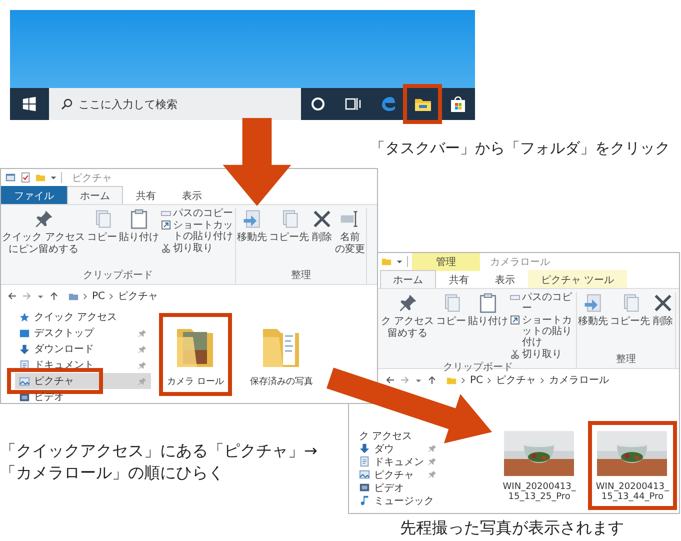 This screenshot has width=681, height=541. What do you see at coordinates (118, 275) in the screenshot?
I see `group-label: クリップボード` at bounding box center [118, 275].